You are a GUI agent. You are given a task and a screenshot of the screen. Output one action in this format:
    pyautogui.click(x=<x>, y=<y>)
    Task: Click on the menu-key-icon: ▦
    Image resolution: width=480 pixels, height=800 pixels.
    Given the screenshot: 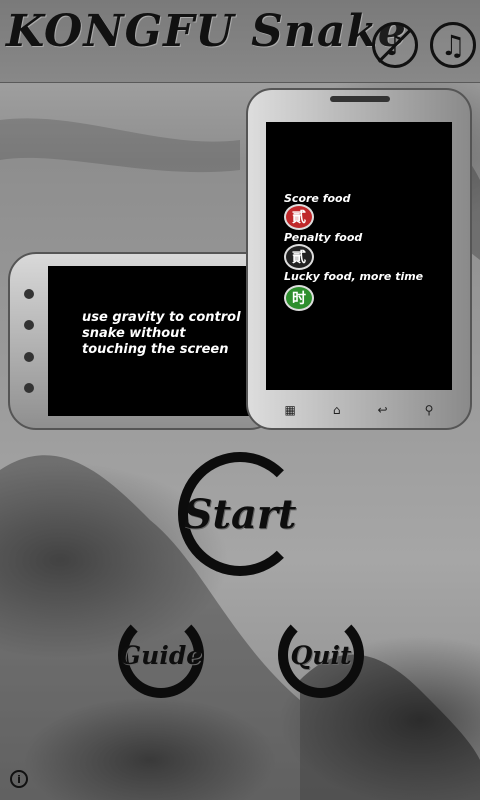 What is the action you would take?
    pyautogui.click(x=290, y=410)
    